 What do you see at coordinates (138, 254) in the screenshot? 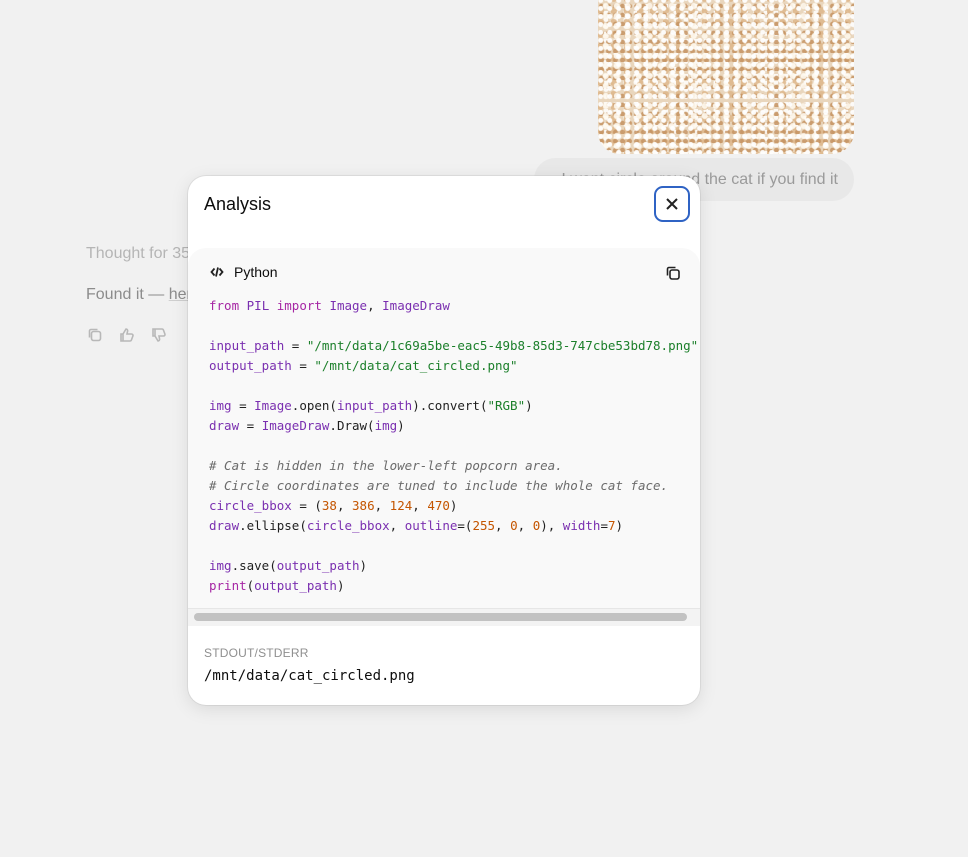
I see `thought-duration: Thought for 35` at bounding box center [138, 254].